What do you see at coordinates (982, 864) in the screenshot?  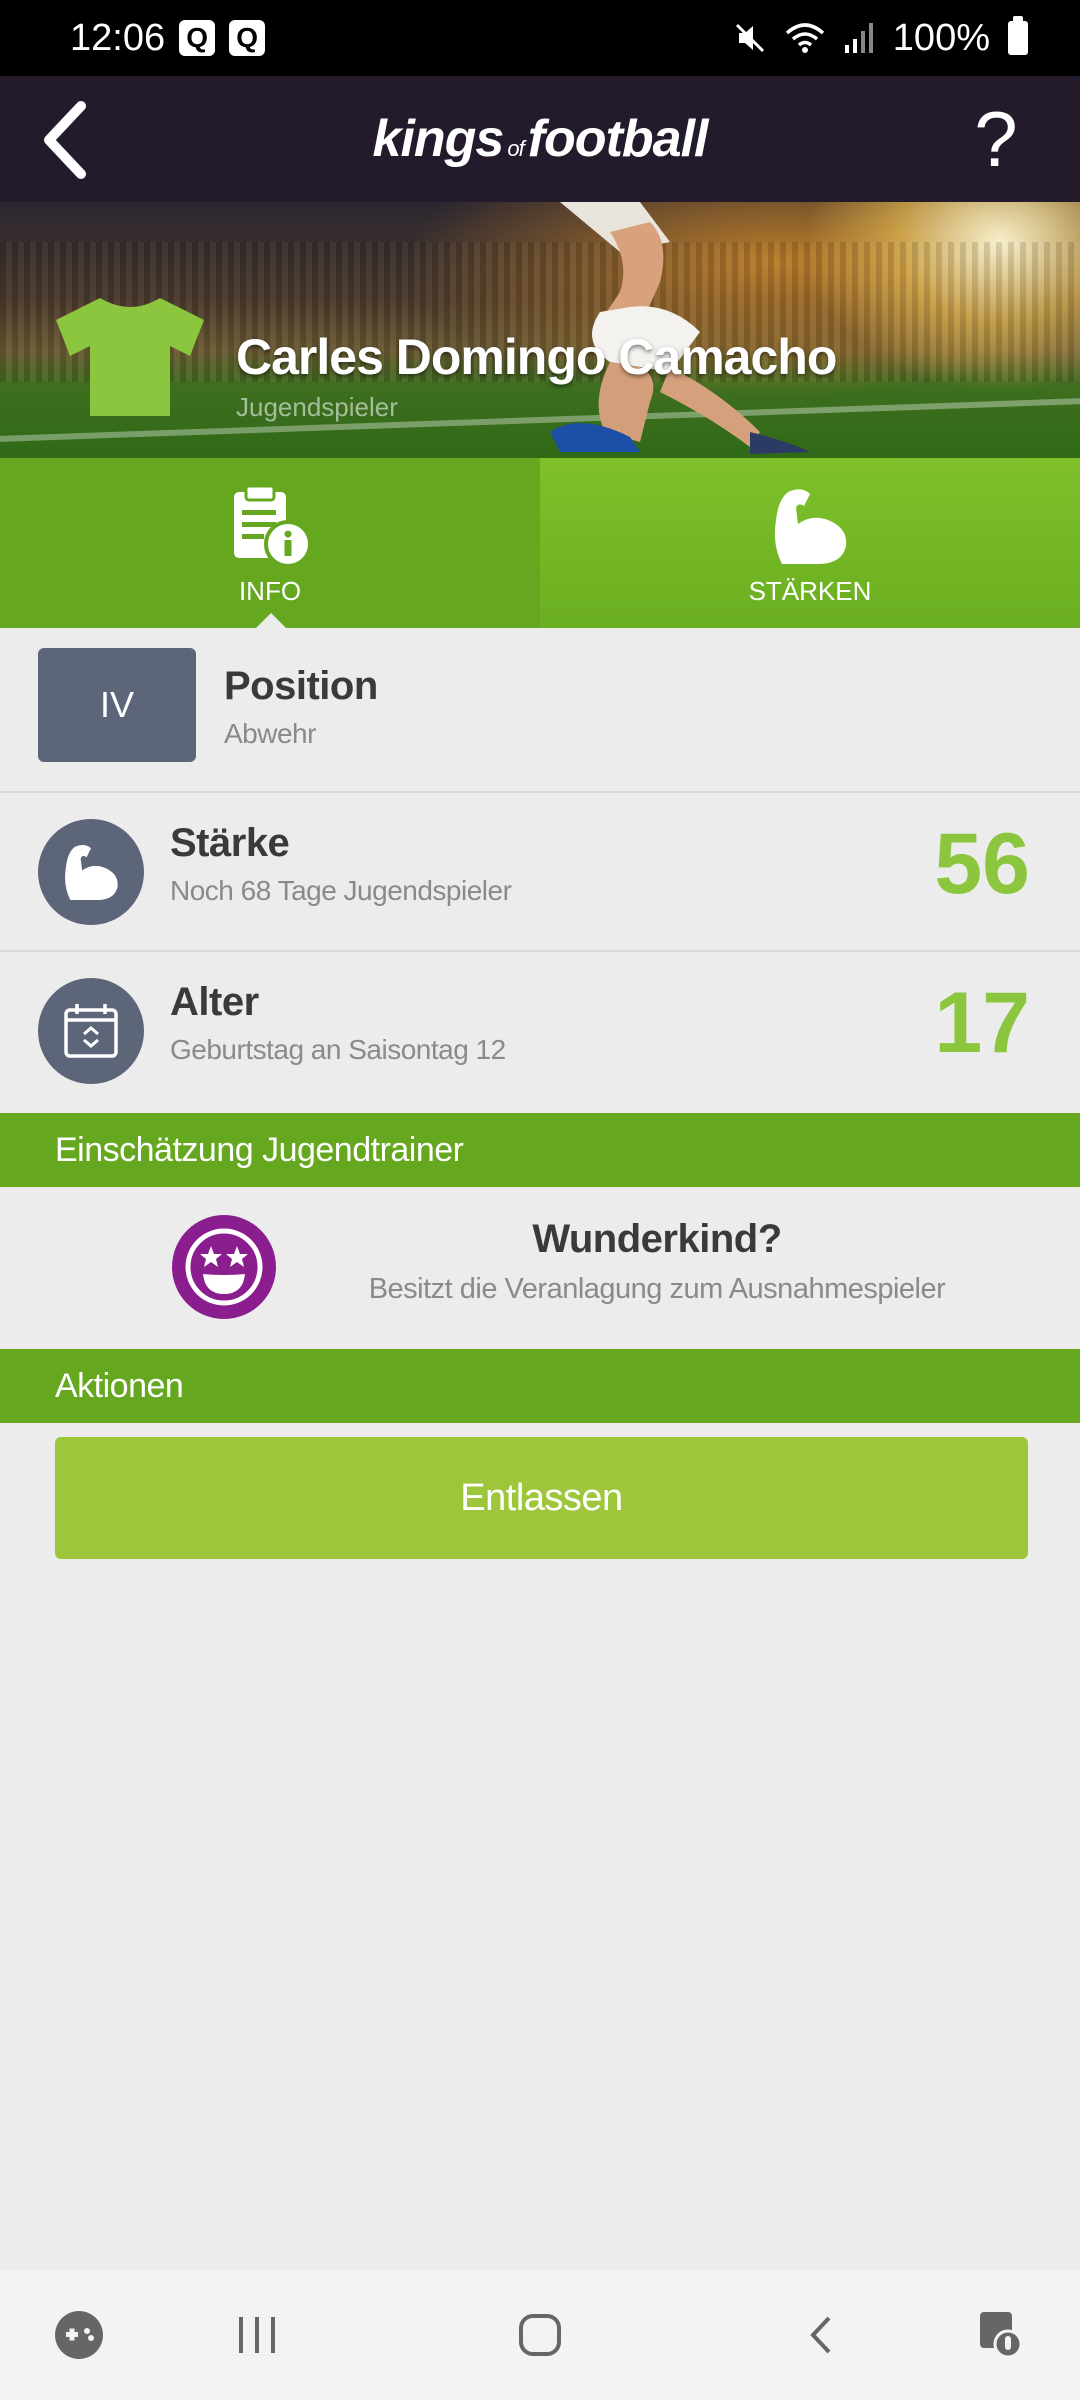 I see `strength-value: 56` at bounding box center [982, 864].